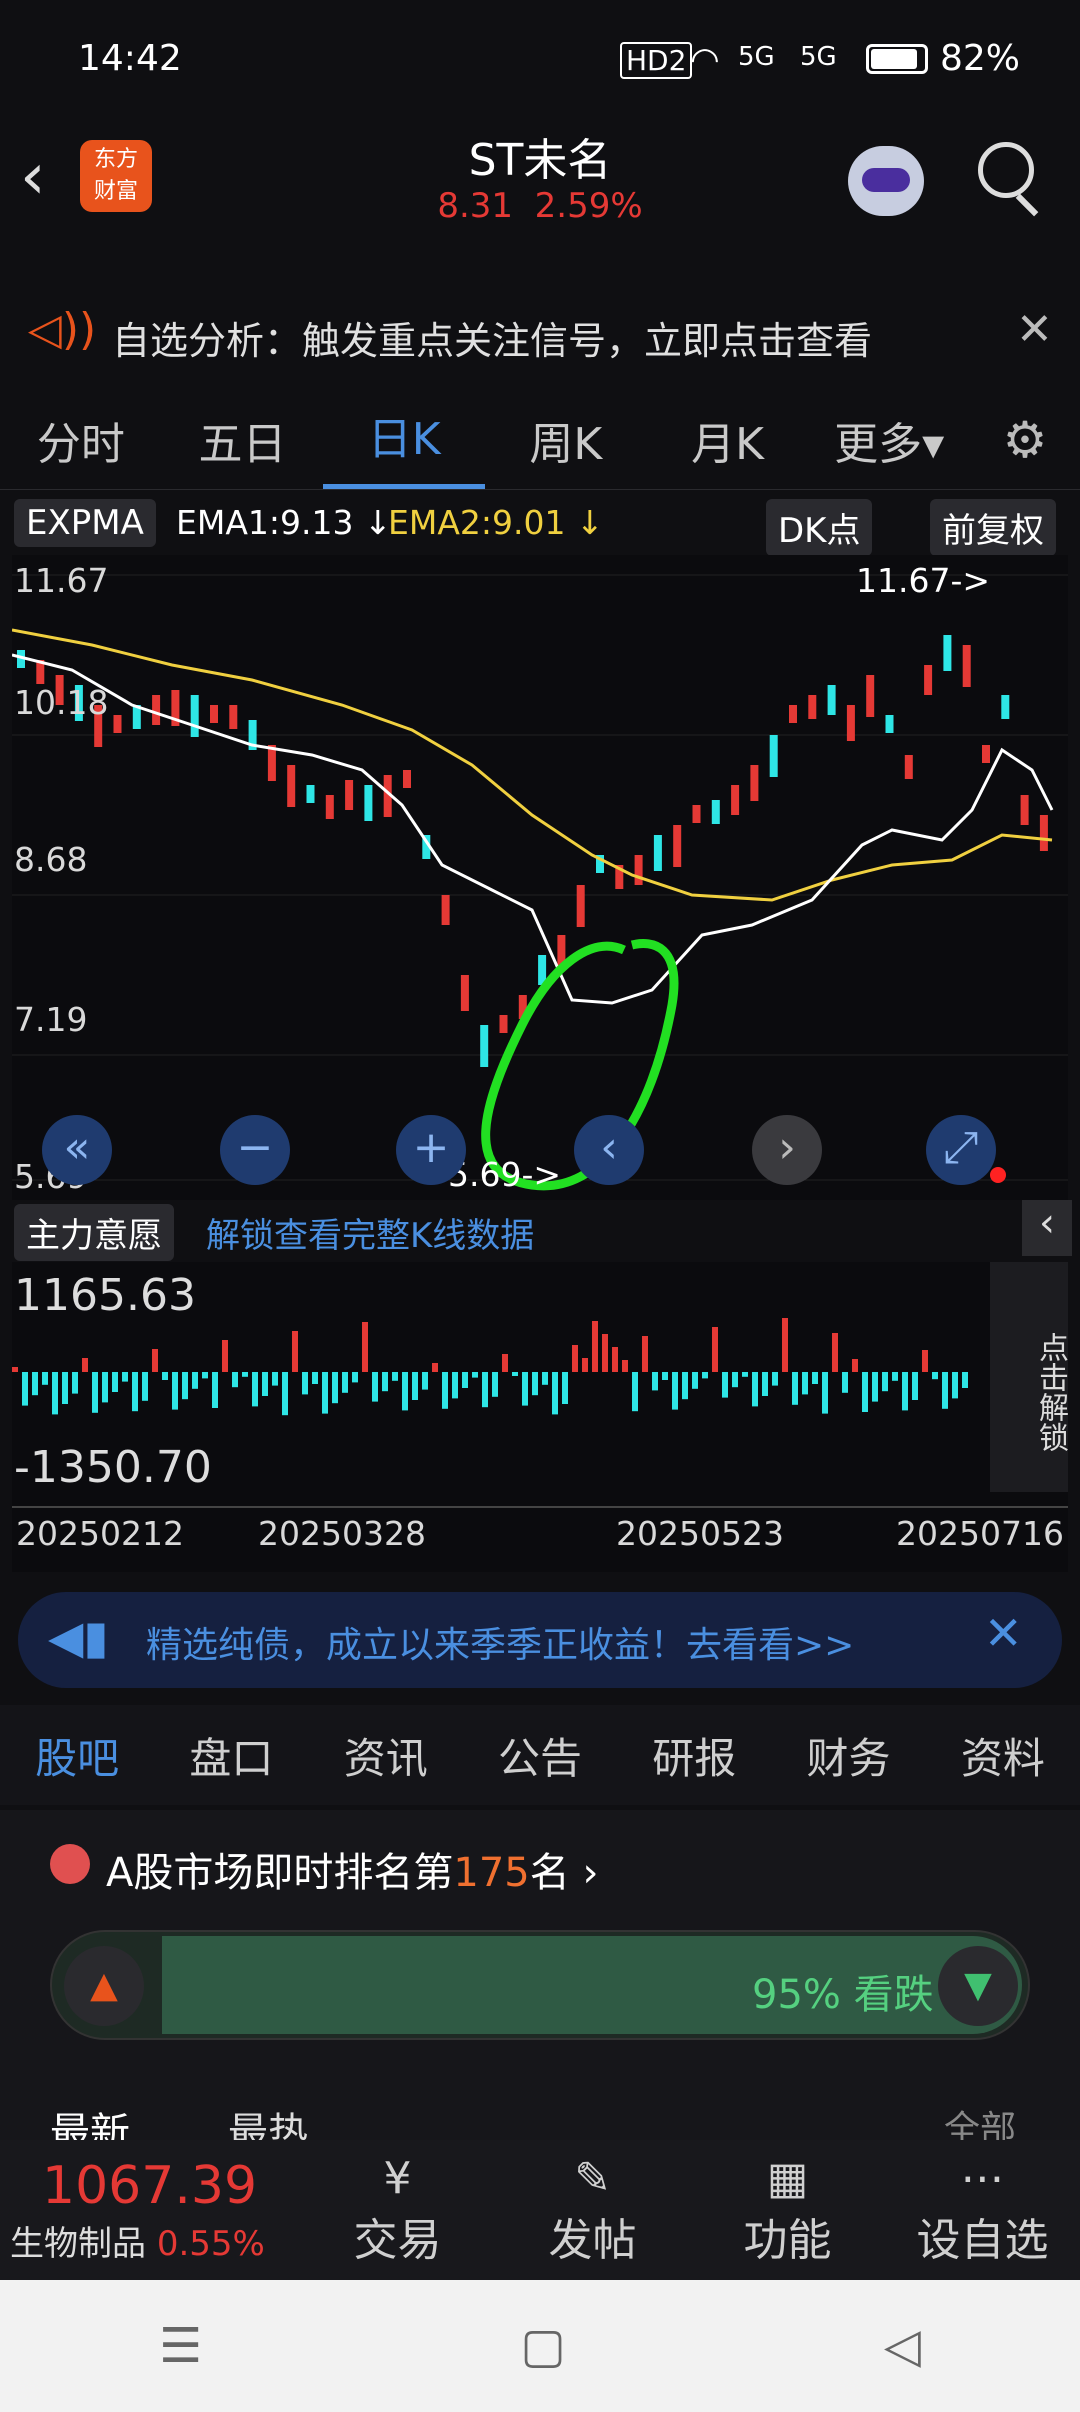 The image size is (1080, 2412). I want to click on tab-more: 更多▾, so click(889, 440).